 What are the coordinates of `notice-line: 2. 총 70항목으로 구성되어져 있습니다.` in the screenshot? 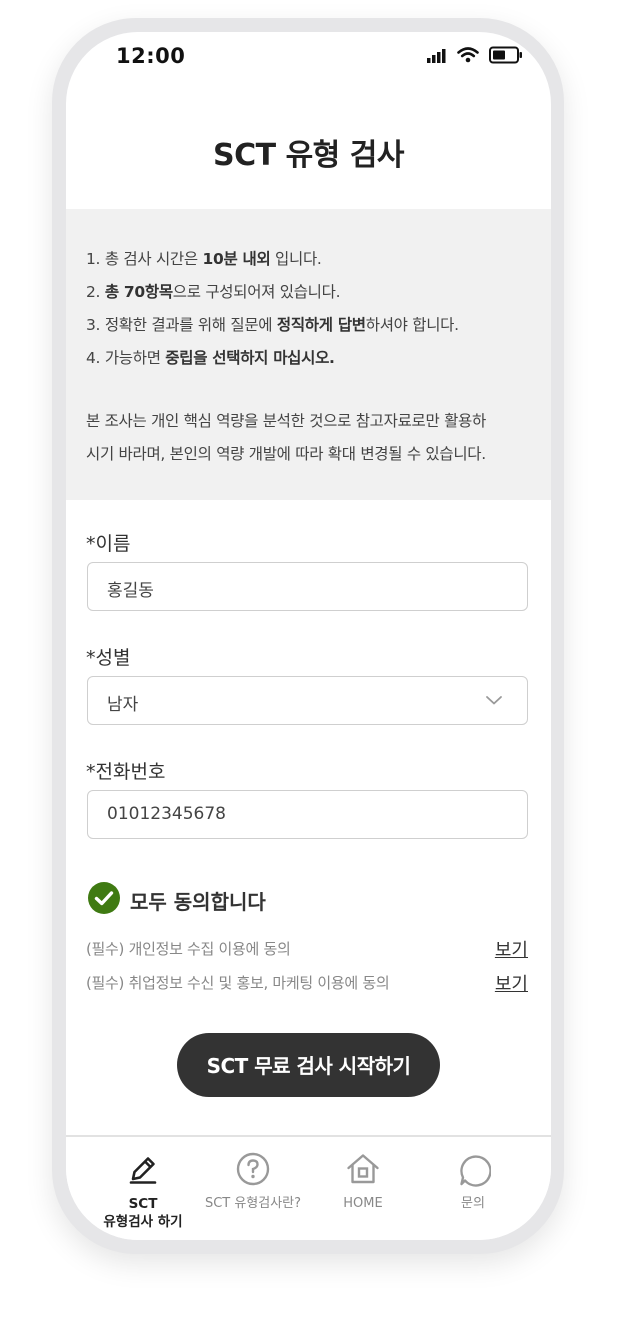 It's located at (213, 292).